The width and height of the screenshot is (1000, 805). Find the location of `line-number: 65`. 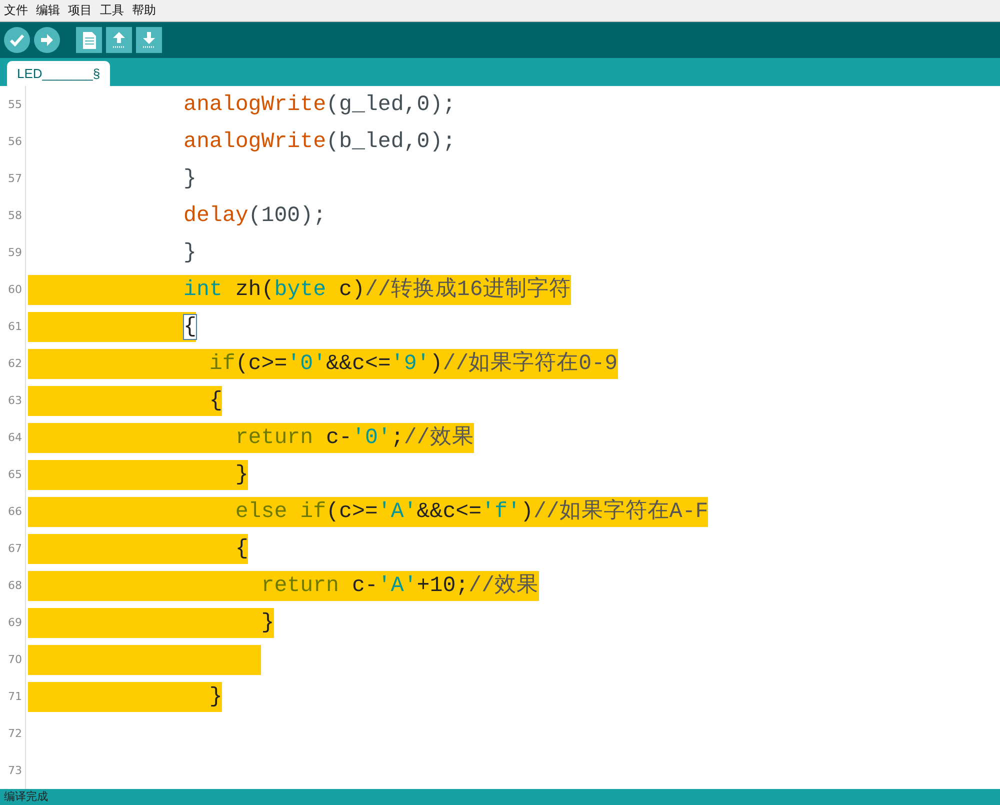

line-number: 65 is located at coordinates (15, 475).